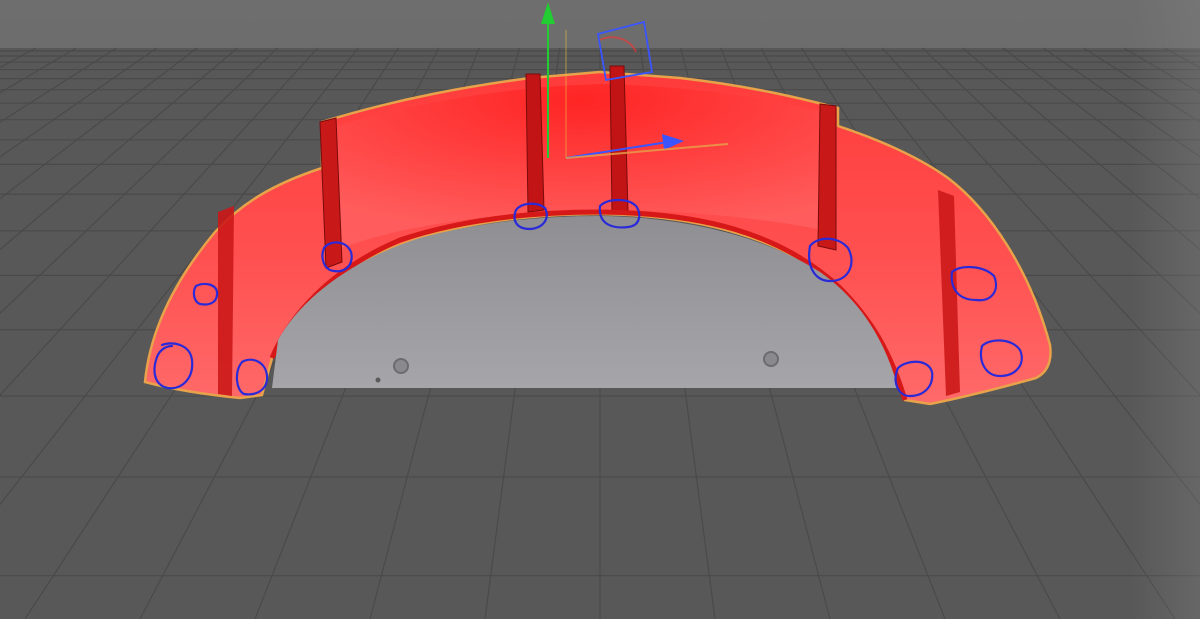  Describe the element at coordinates (378, 380) in the screenshot. I see `mount-hole` at that location.